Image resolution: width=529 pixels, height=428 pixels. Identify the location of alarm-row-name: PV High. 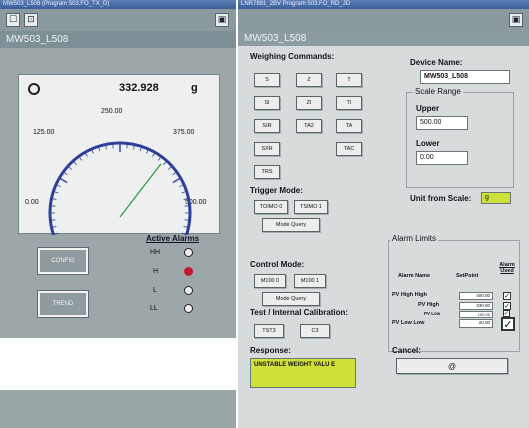
(429, 305).